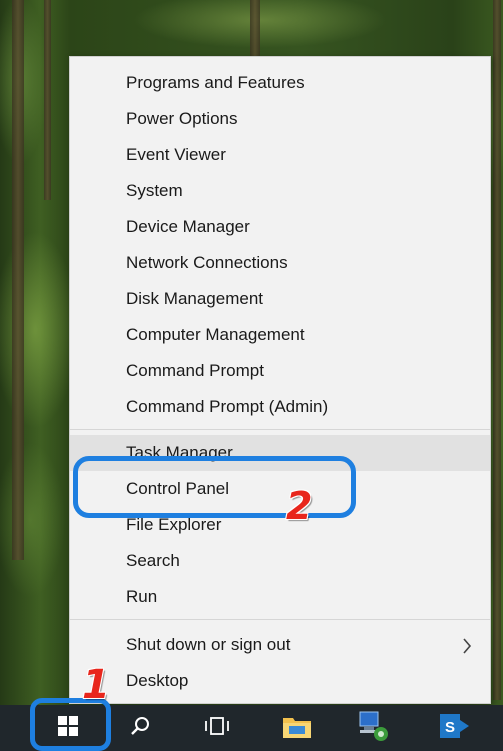 The height and width of the screenshot is (751, 503). What do you see at coordinates (176, 154) in the screenshot?
I see `menu-item-label: Event Viewer` at bounding box center [176, 154].